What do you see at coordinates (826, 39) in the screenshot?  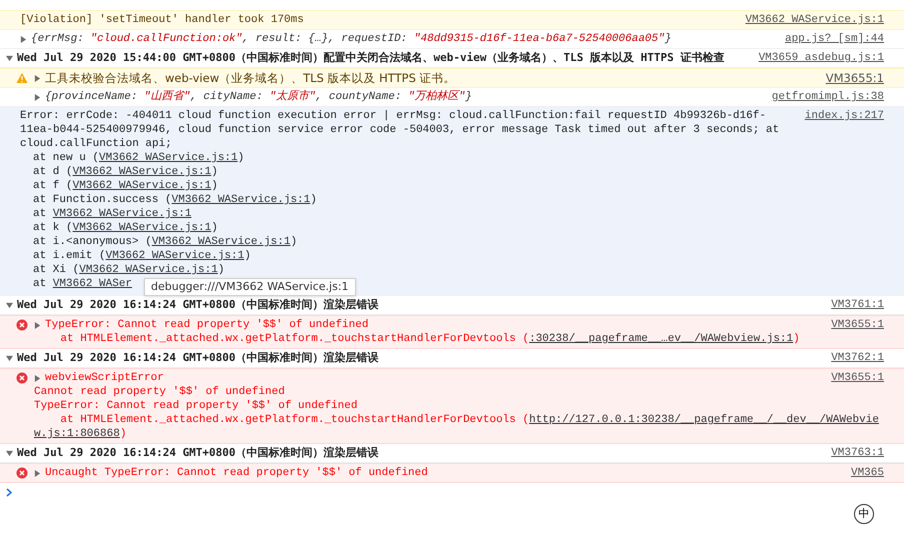 I see `source-link: app.js? [sm]:44` at bounding box center [826, 39].